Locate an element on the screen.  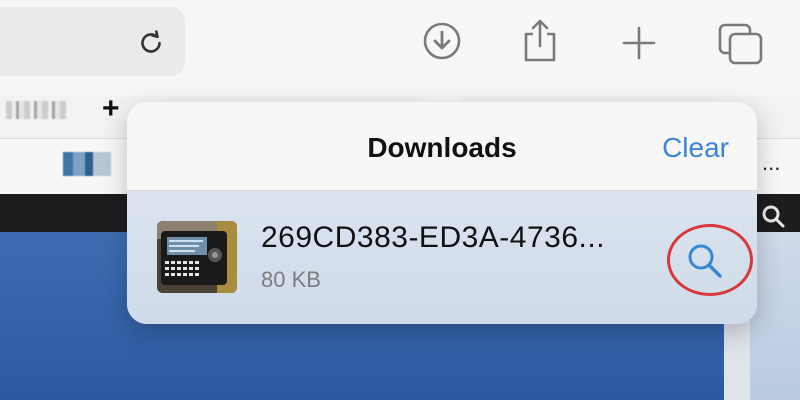
webpage-search-icon is located at coordinates (773, 216).